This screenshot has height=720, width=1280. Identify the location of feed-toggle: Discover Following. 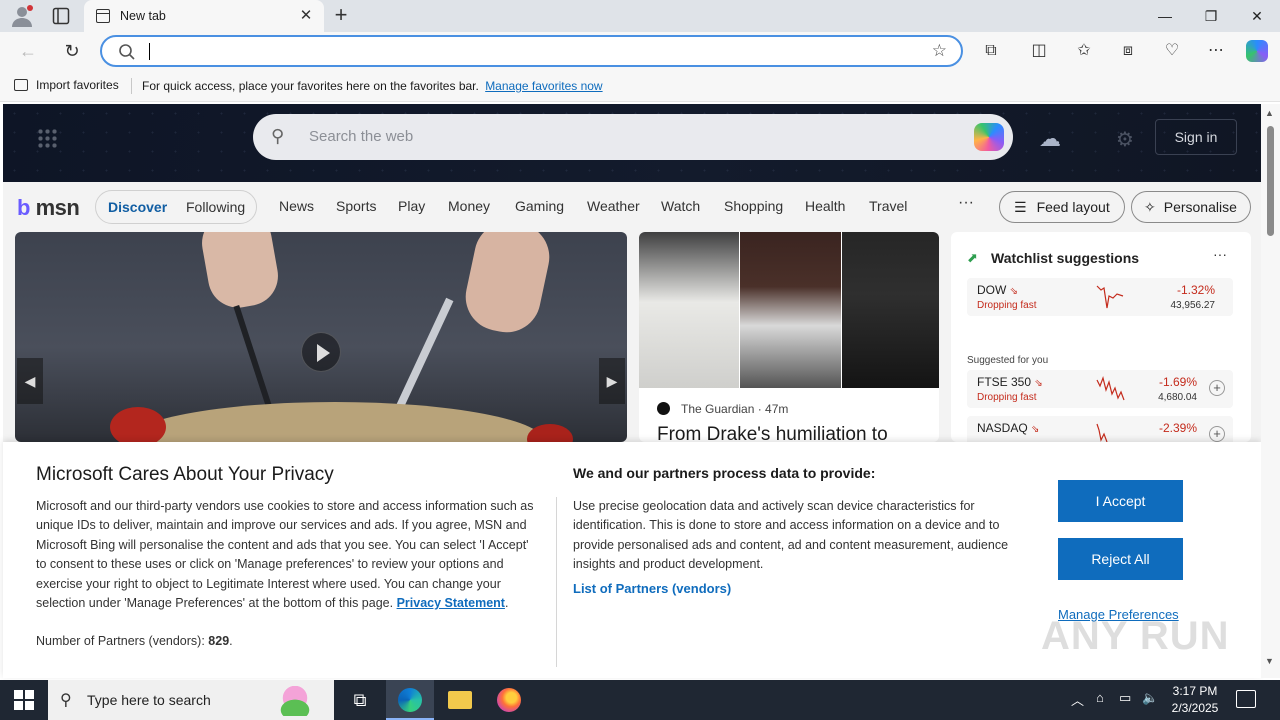
(176, 207).